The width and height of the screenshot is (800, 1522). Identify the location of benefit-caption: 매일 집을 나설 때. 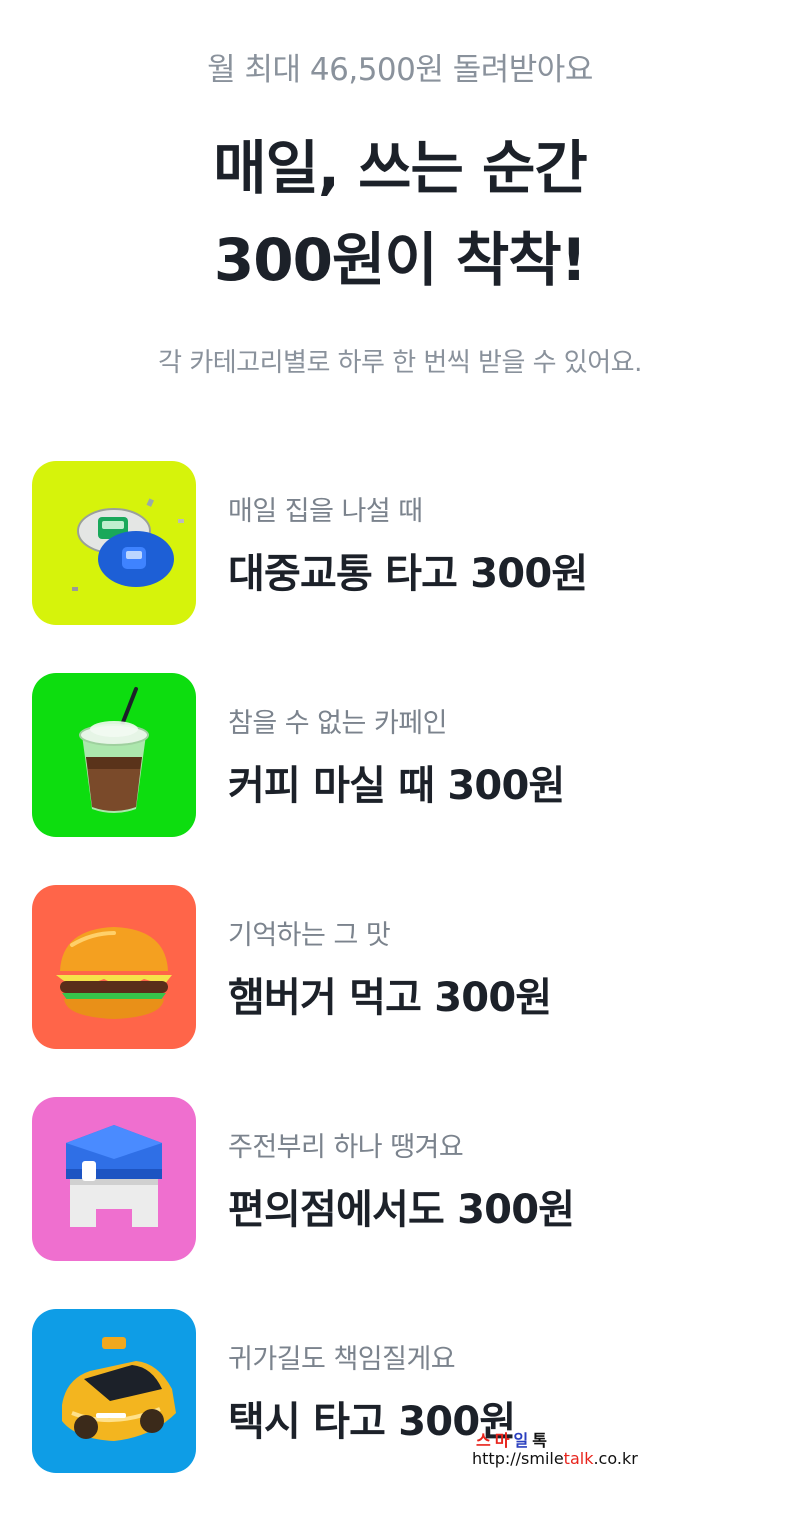
(325, 511).